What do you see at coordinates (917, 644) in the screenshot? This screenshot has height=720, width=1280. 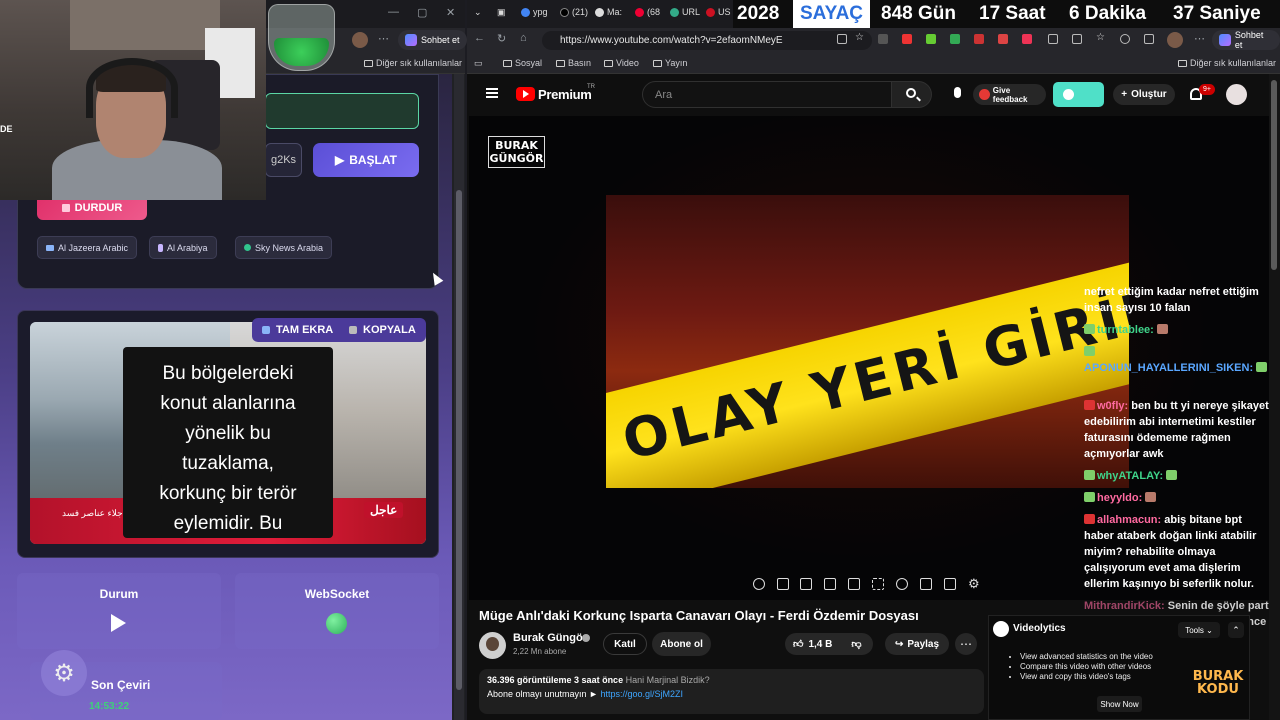 I see `share-button: ↪ Paylaş` at bounding box center [917, 644].